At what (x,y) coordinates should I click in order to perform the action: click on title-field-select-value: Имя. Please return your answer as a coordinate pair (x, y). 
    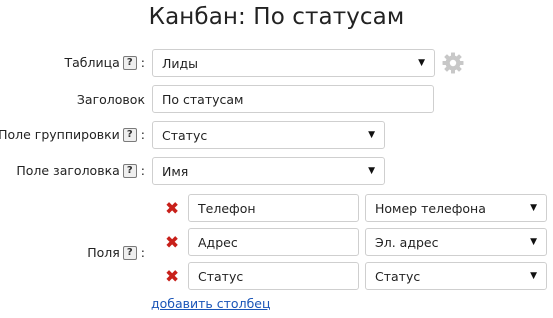
    Looking at the image, I should click on (175, 171).